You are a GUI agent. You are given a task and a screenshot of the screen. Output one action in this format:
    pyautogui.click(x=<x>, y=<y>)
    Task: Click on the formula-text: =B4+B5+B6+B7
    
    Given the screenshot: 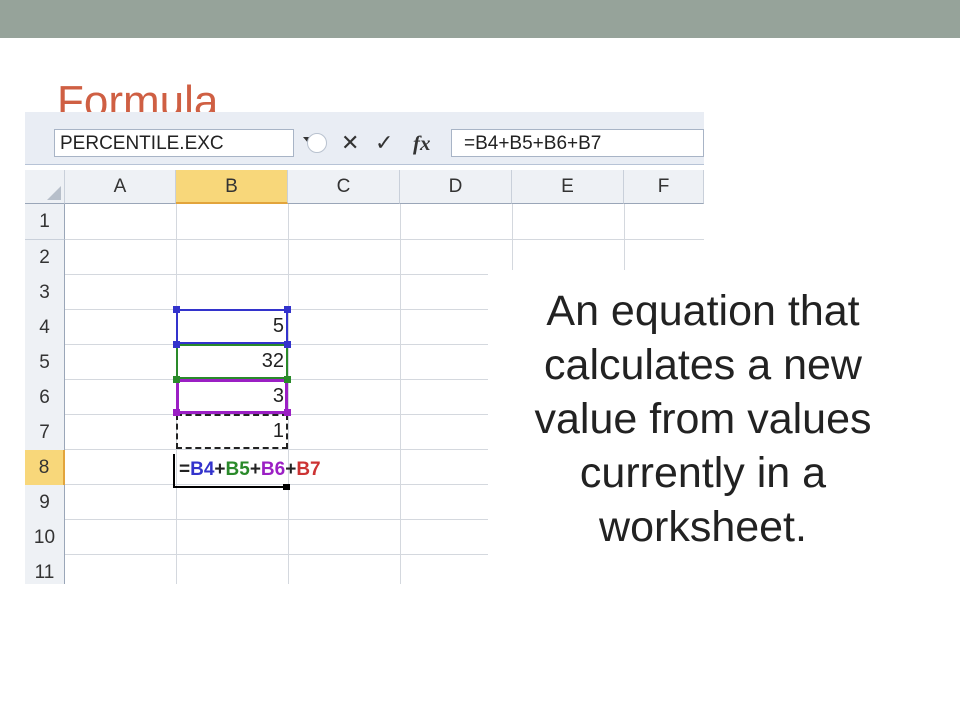 What is the action you would take?
    pyautogui.click(x=533, y=143)
    